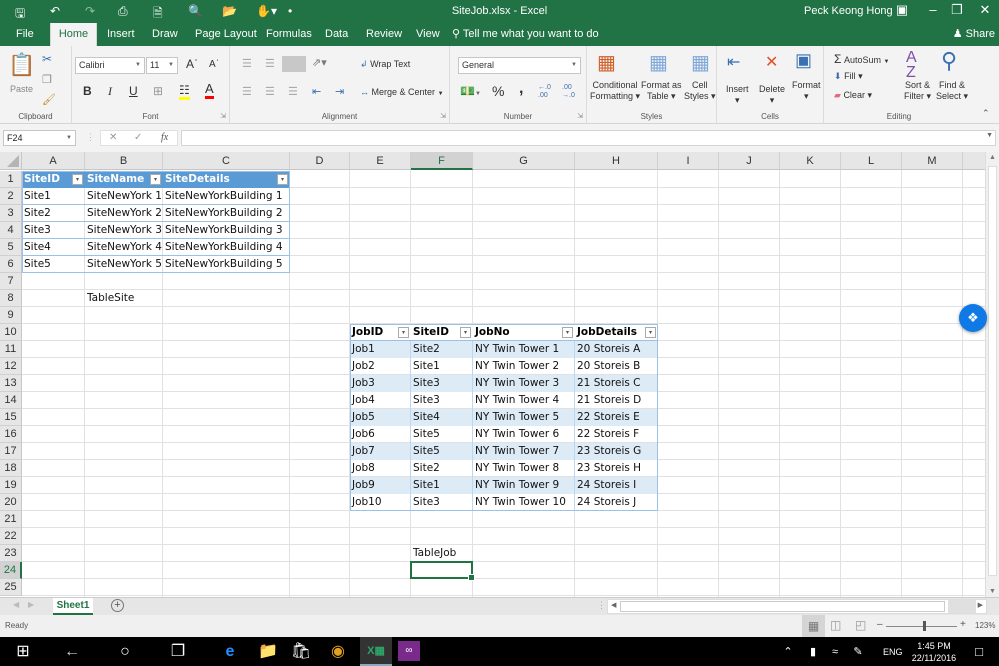 Image resolution: width=999 pixels, height=666 pixels. Describe the element at coordinates (164, 137) in the screenshot. I see `insert-function-button: fx` at that location.